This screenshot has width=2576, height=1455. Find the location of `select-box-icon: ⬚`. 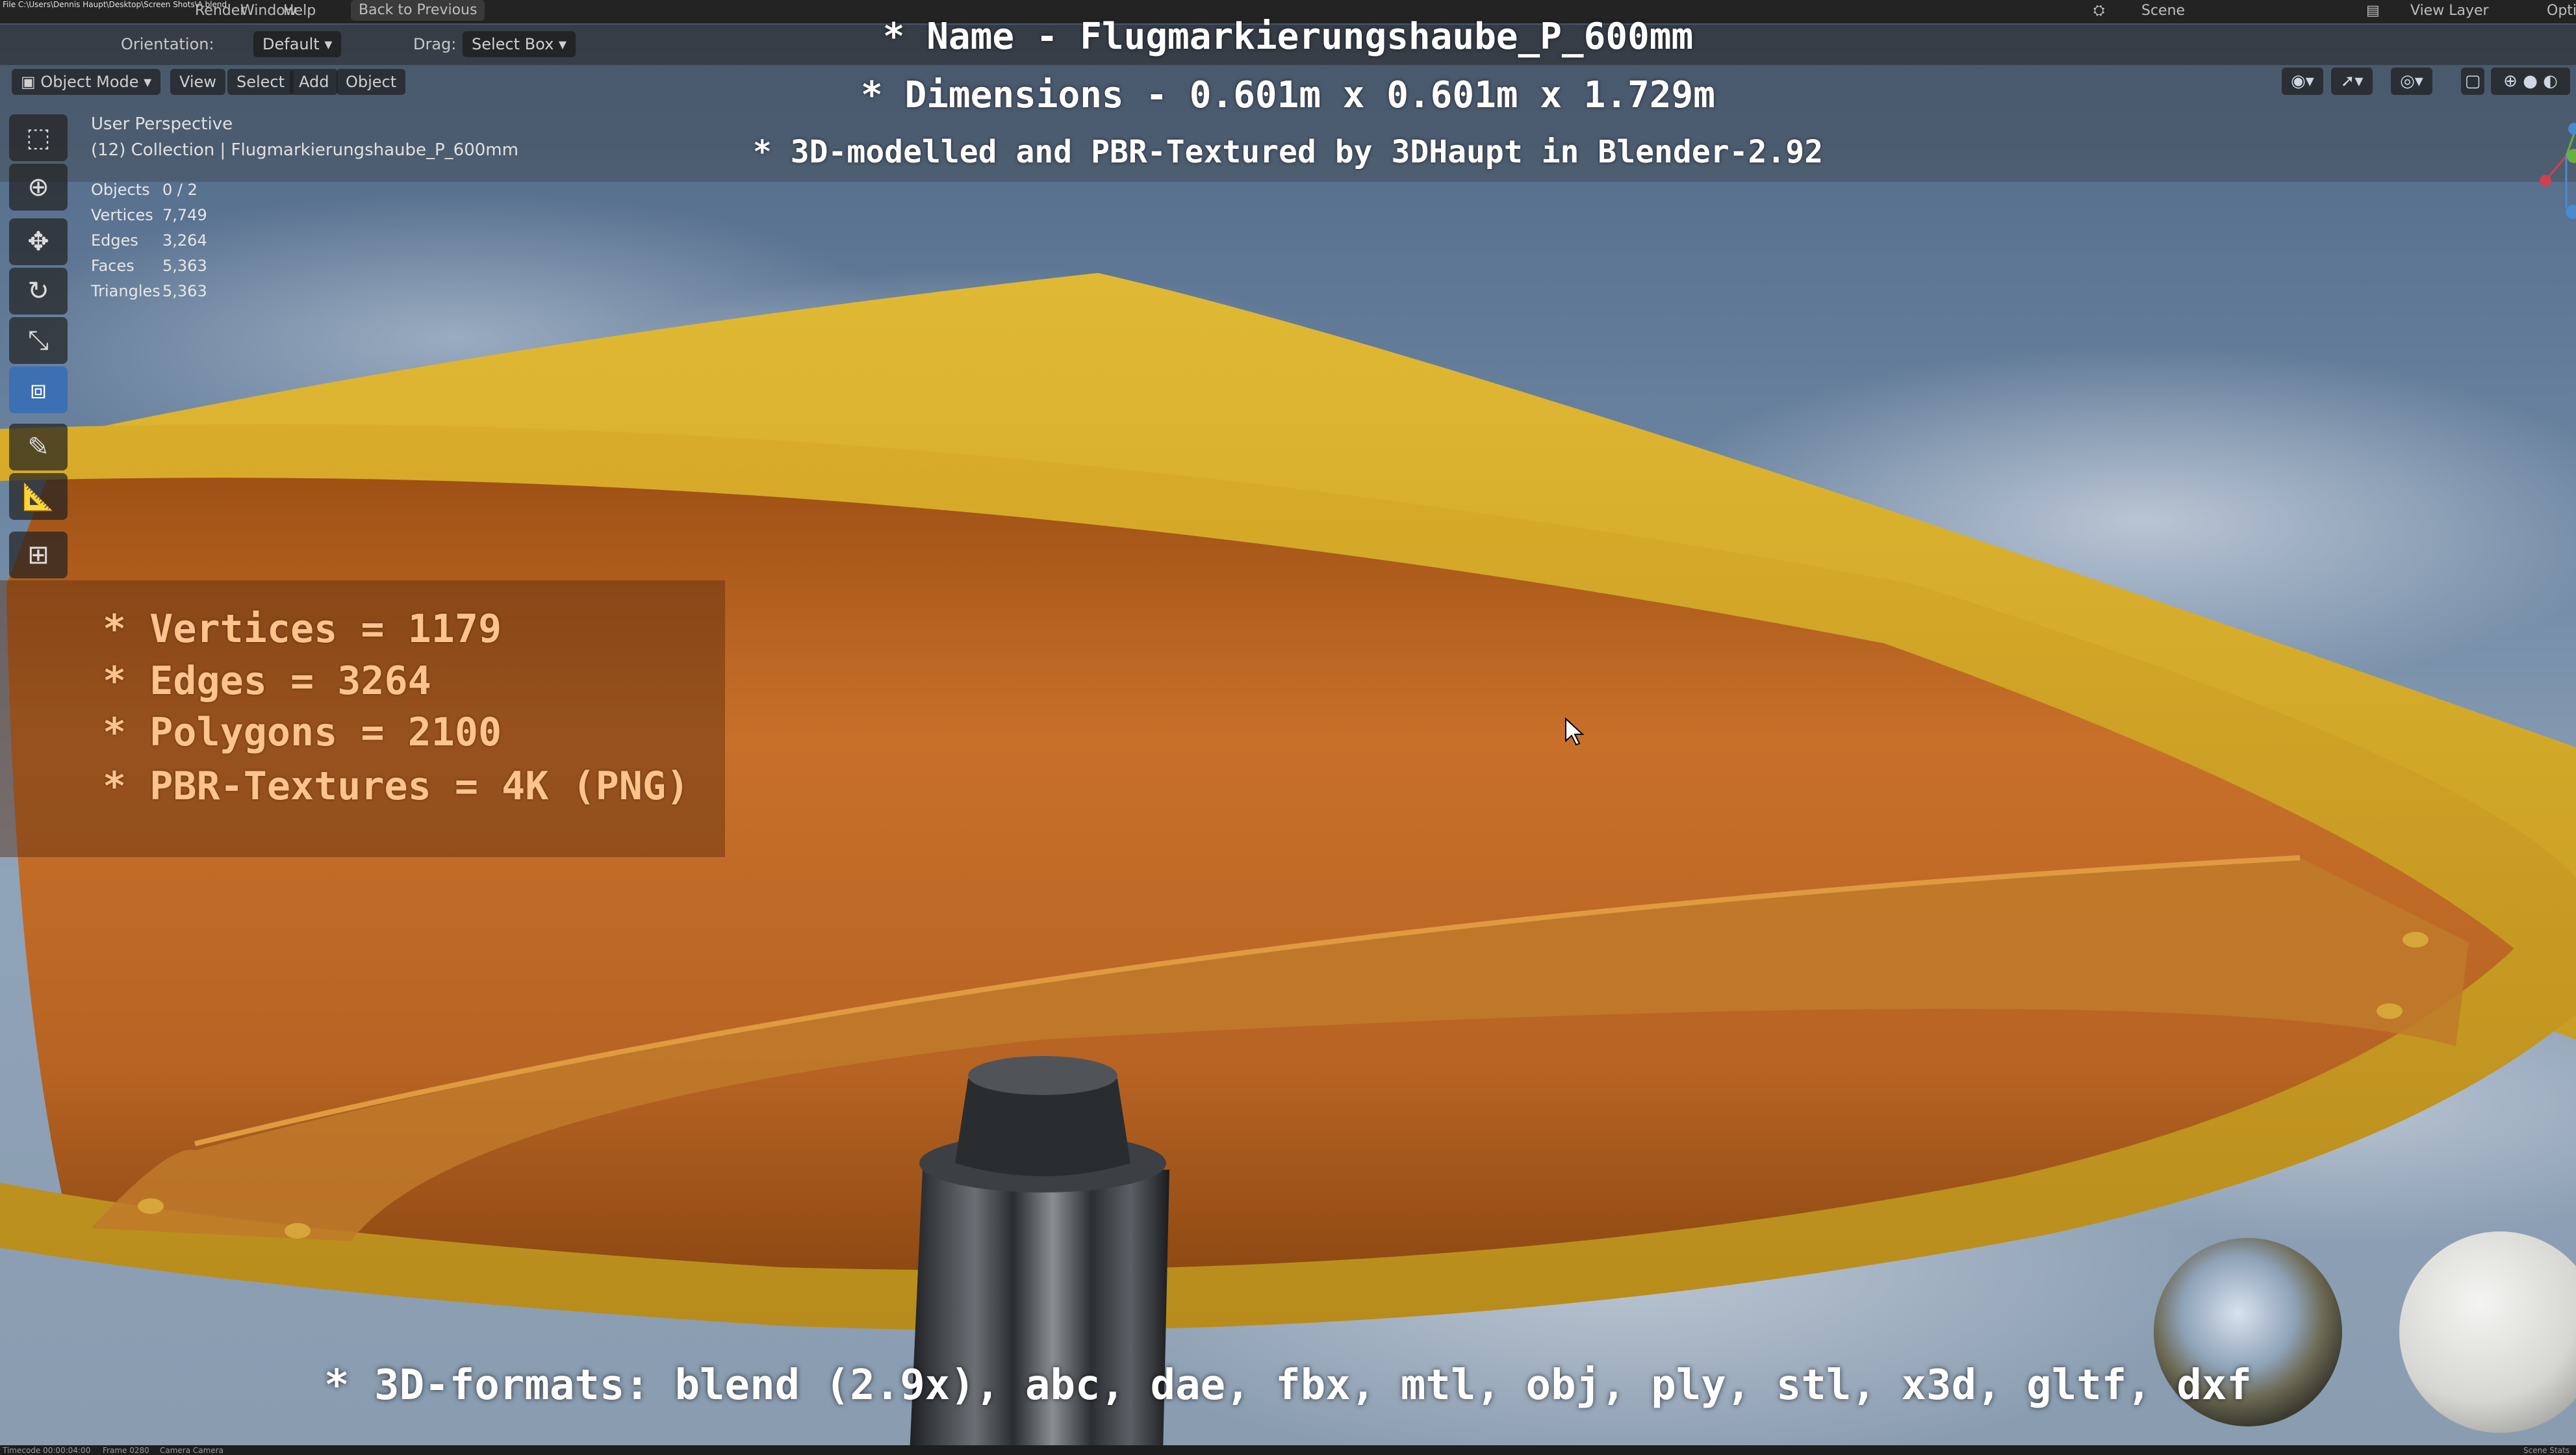

select-box-icon: ⬚ is located at coordinates (38, 138).